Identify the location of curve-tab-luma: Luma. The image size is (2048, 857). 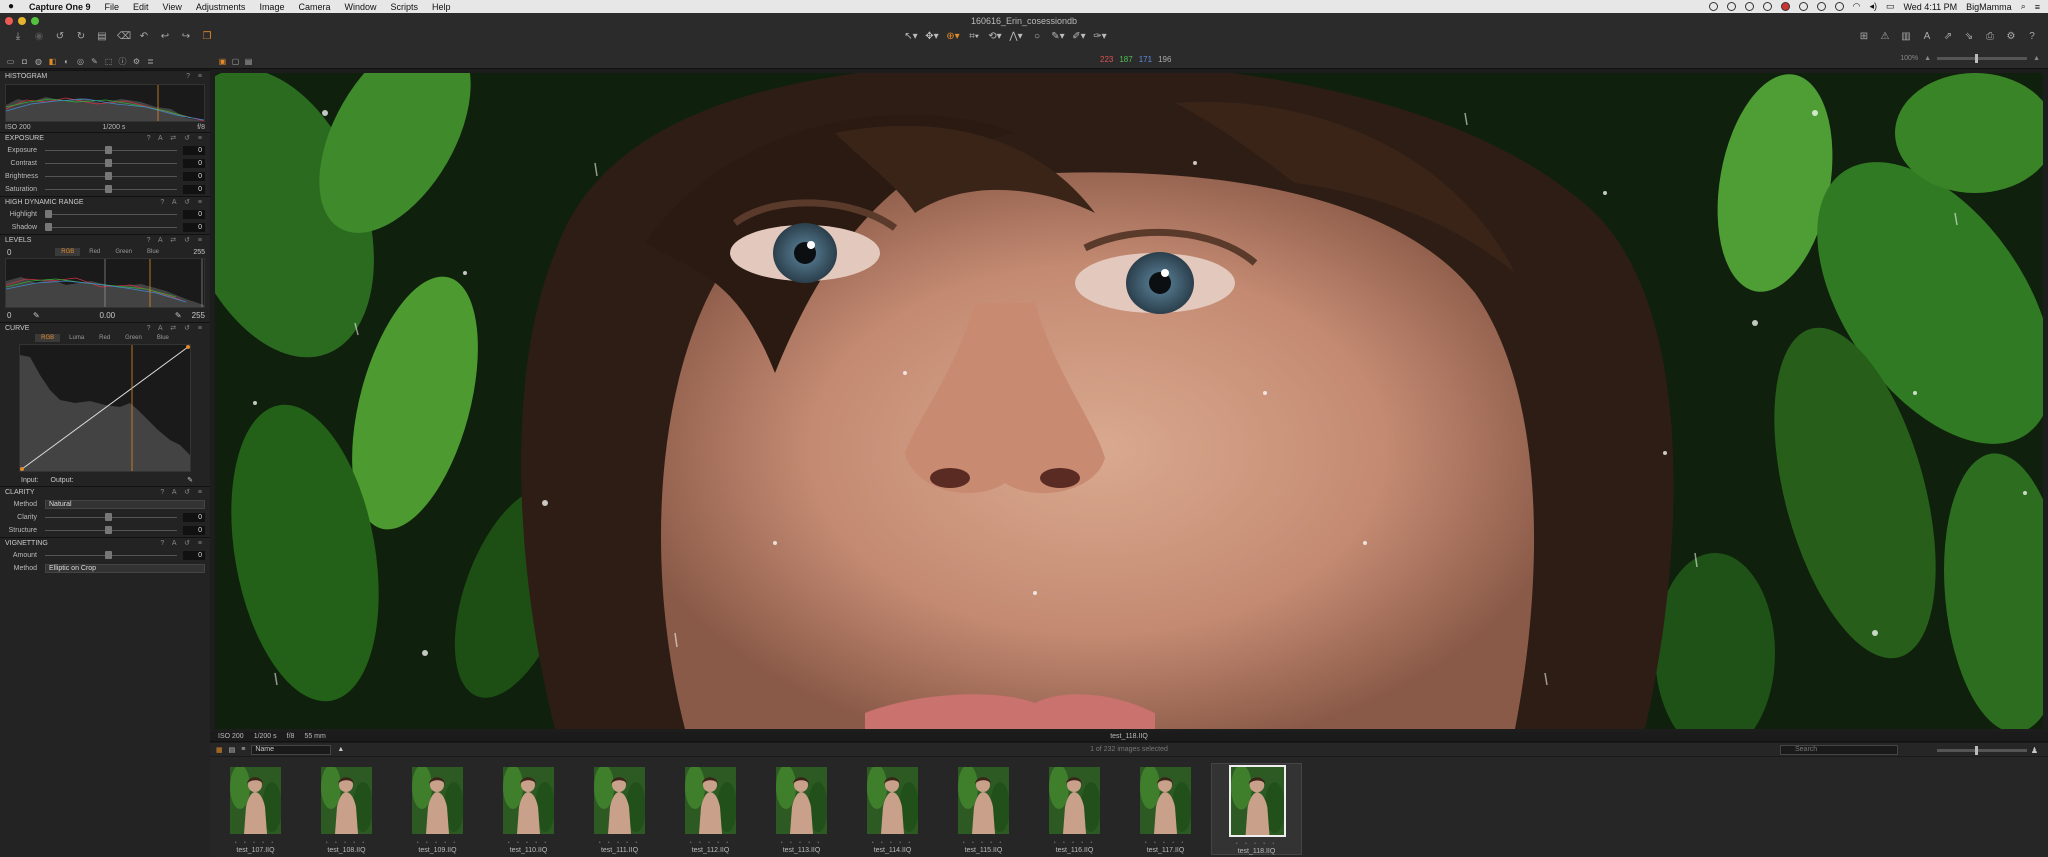
(76, 338).